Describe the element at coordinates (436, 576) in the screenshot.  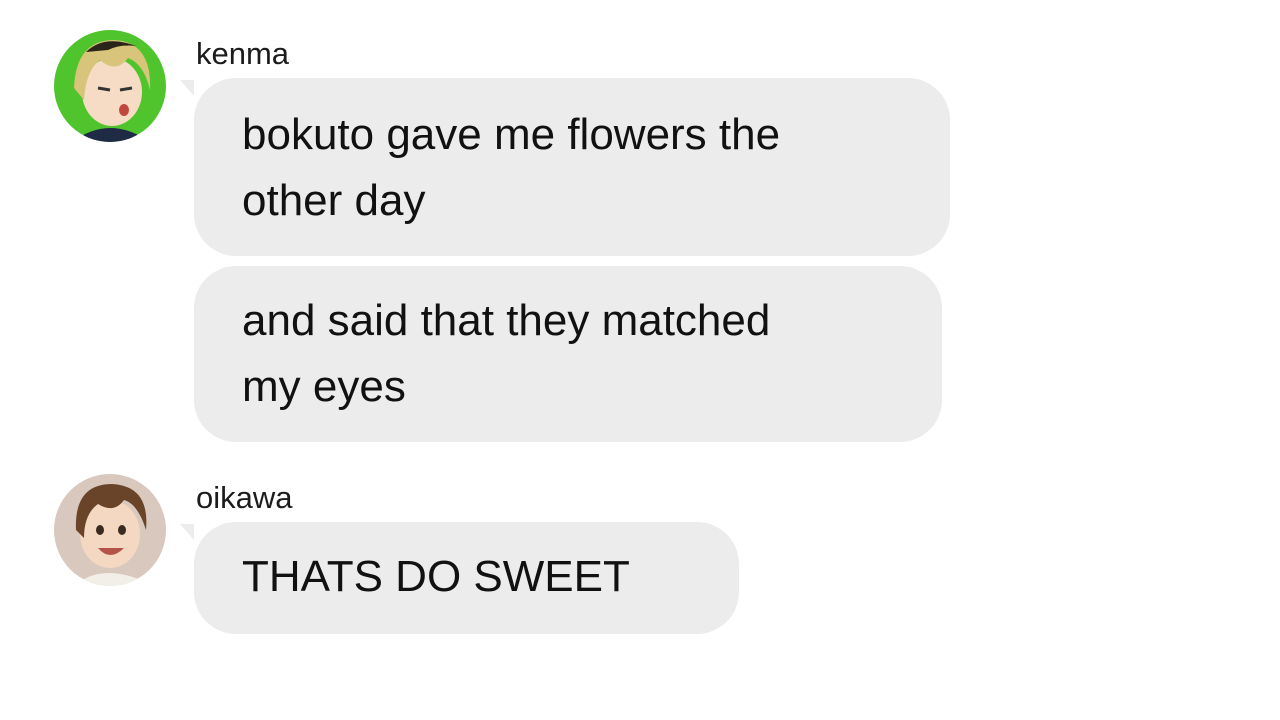
I see `message-text-line: THATS DO SWEET` at that location.